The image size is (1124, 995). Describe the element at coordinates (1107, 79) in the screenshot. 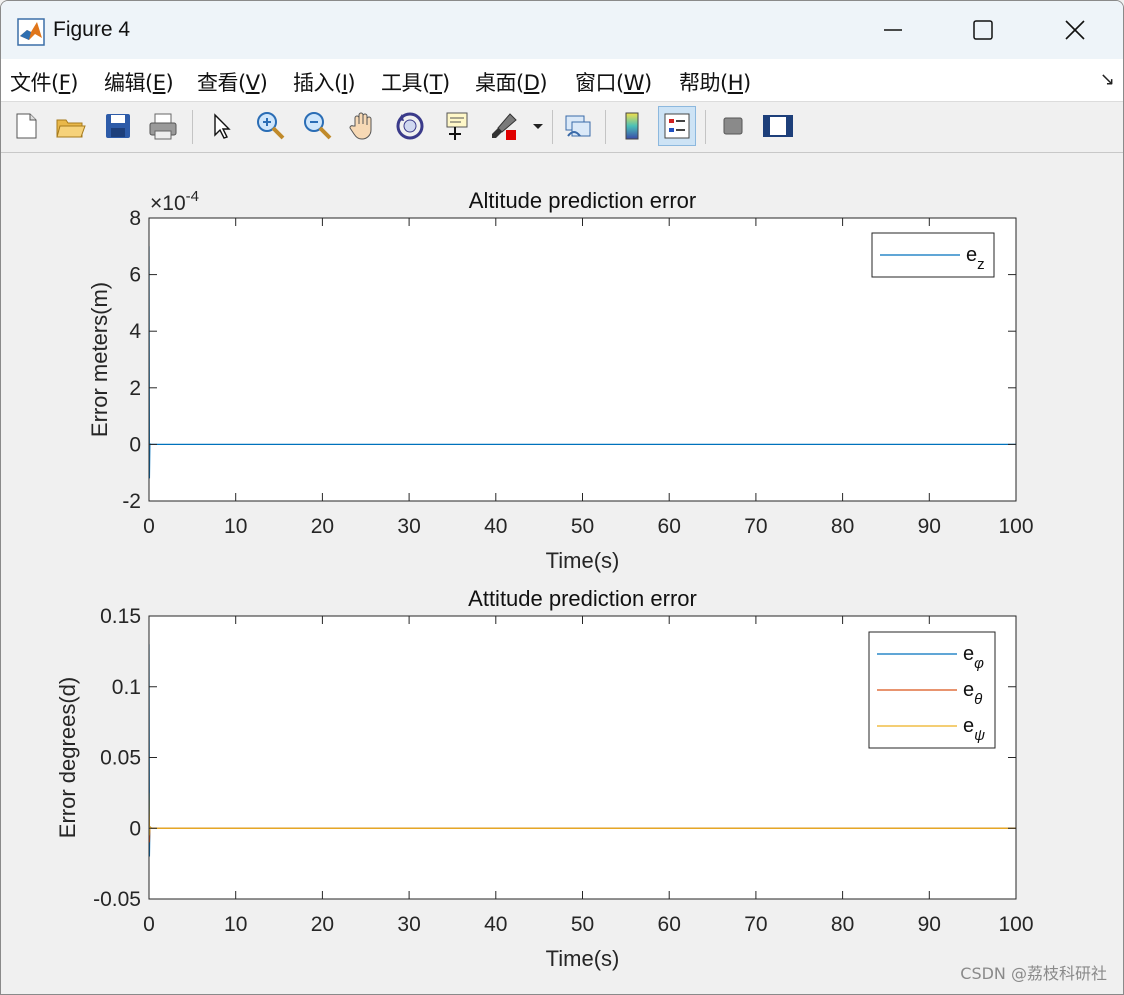

I see `dock-arrow-icon: ↘` at that location.